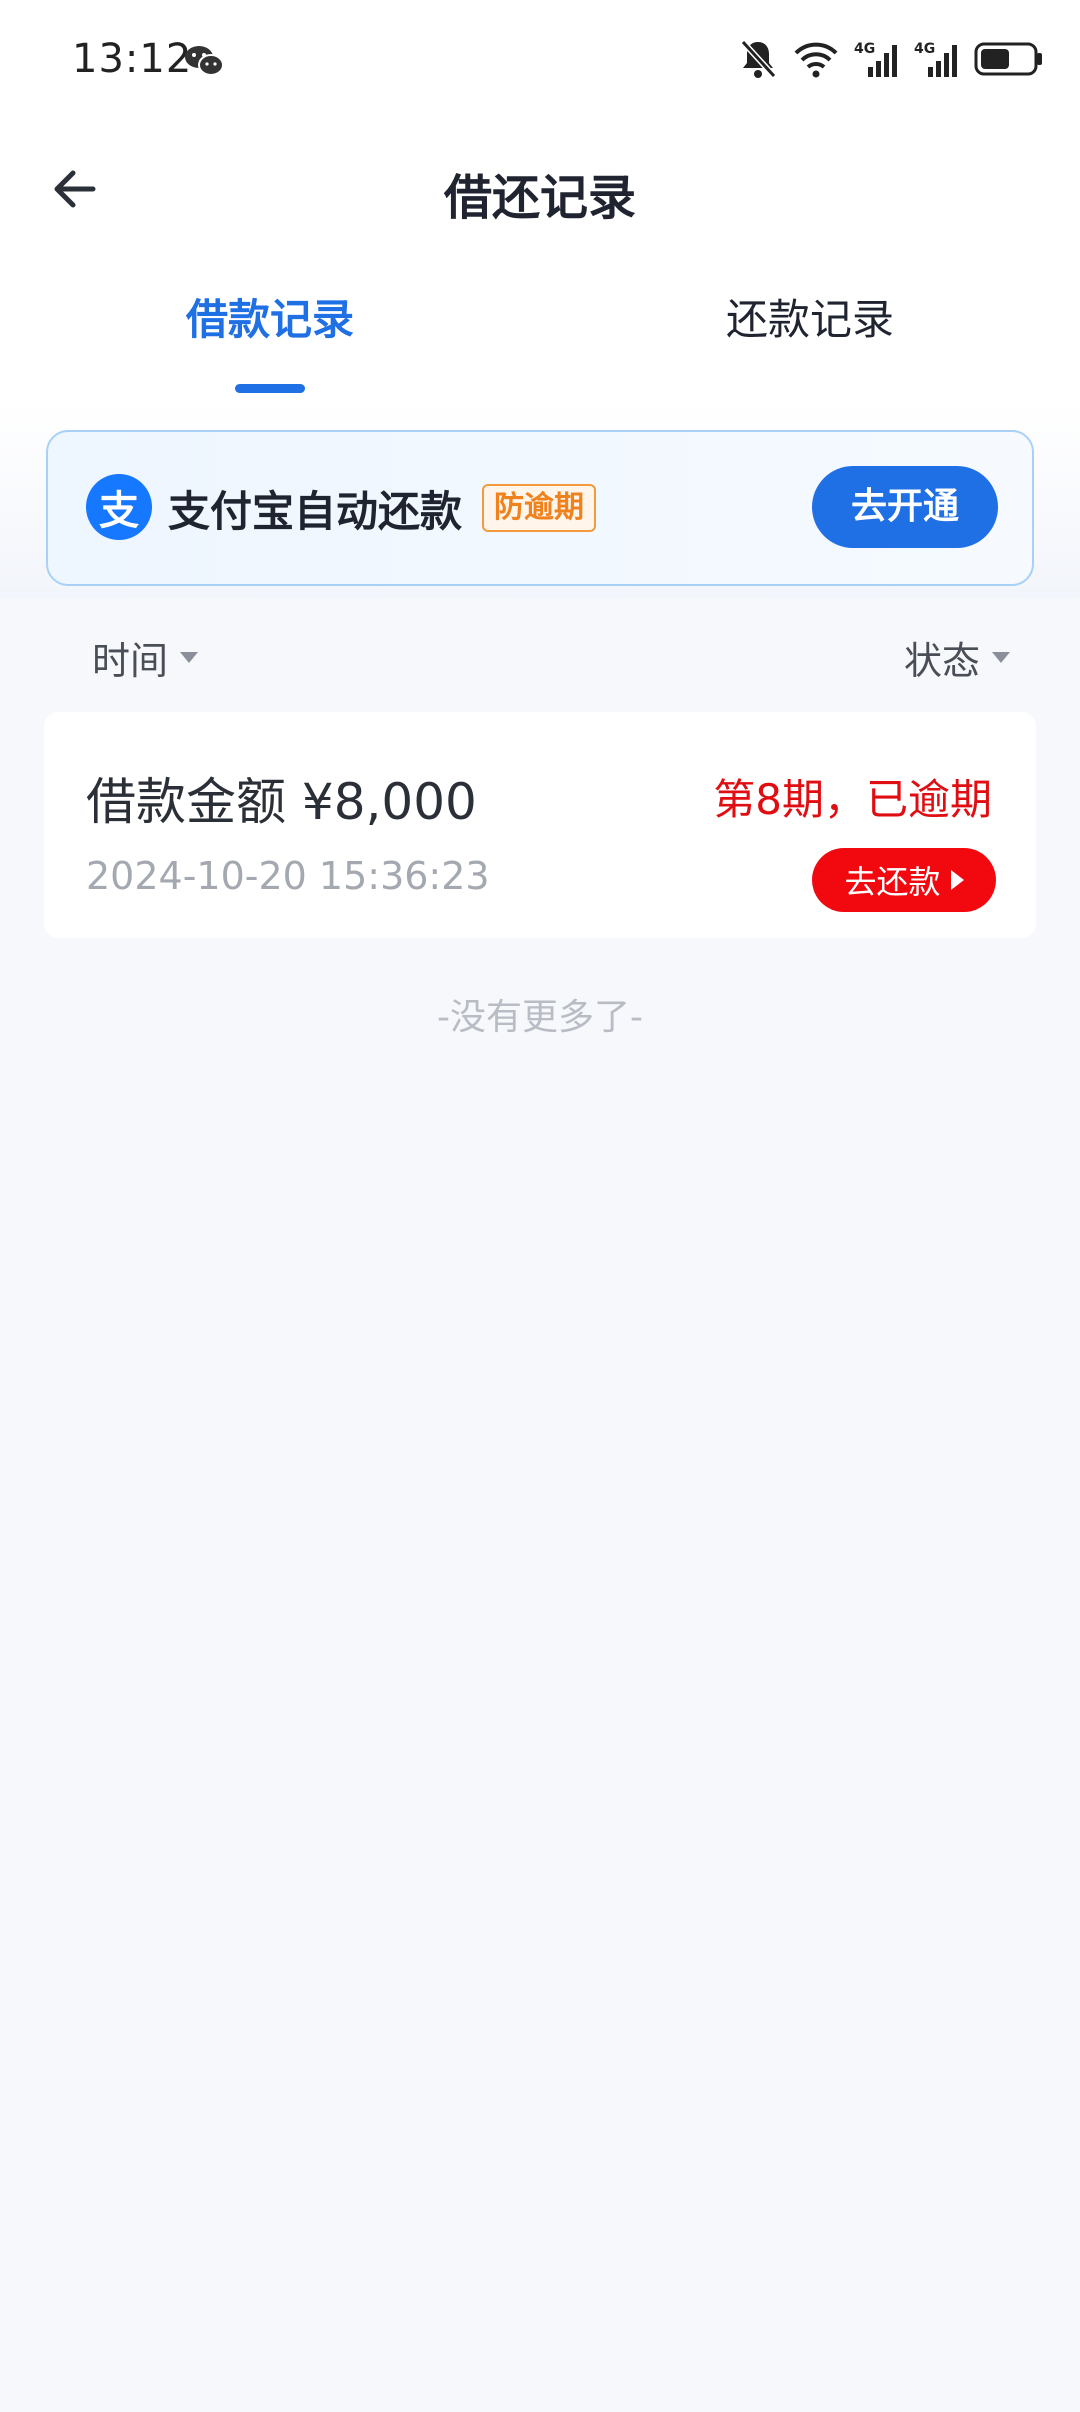  I want to click on tab-indicator, so click(270, 388).